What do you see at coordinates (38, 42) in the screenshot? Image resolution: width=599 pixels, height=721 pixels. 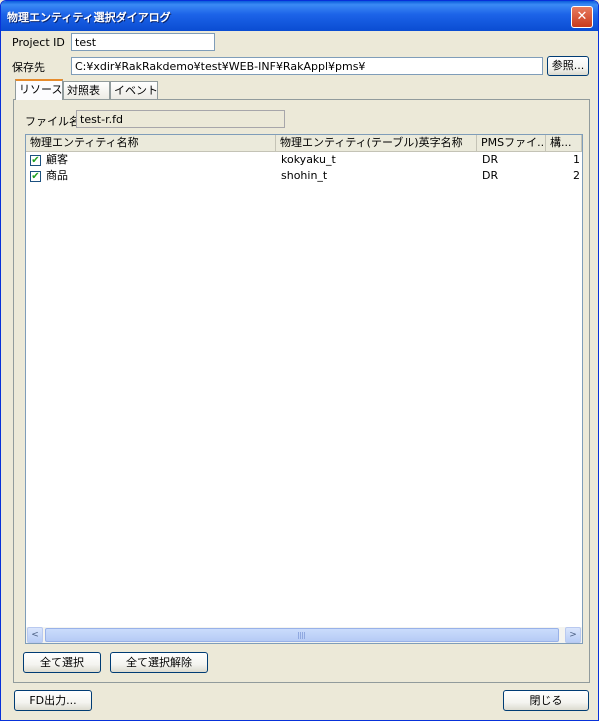 I see `project-id-label: Project ID` at bounding box center [38, 42].